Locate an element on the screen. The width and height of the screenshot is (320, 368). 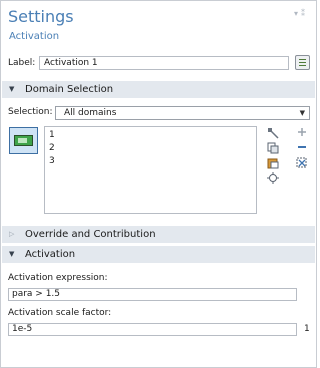
section-title: Domain Selection is located at coordinates (69, 89).